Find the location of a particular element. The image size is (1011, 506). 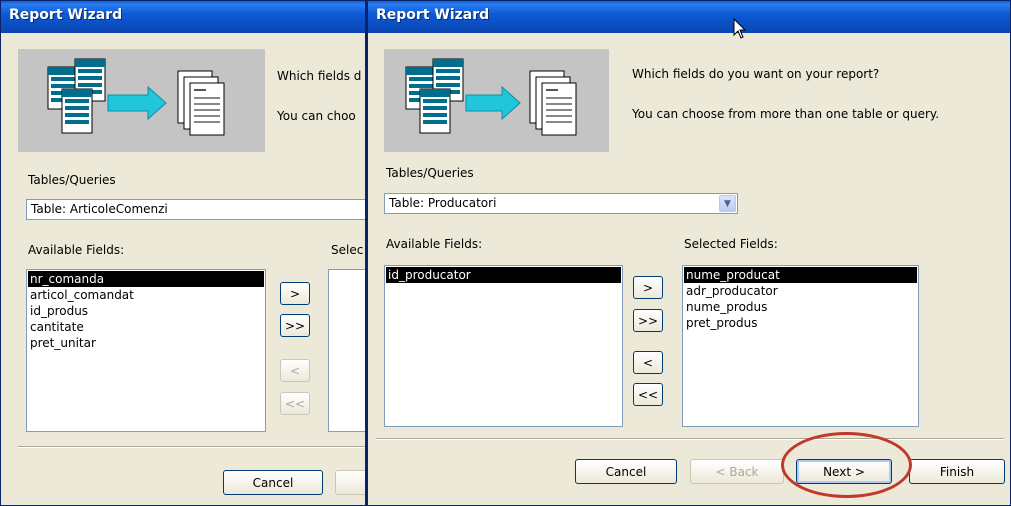

list-item: cantitate is located at coordinates (146, 327).